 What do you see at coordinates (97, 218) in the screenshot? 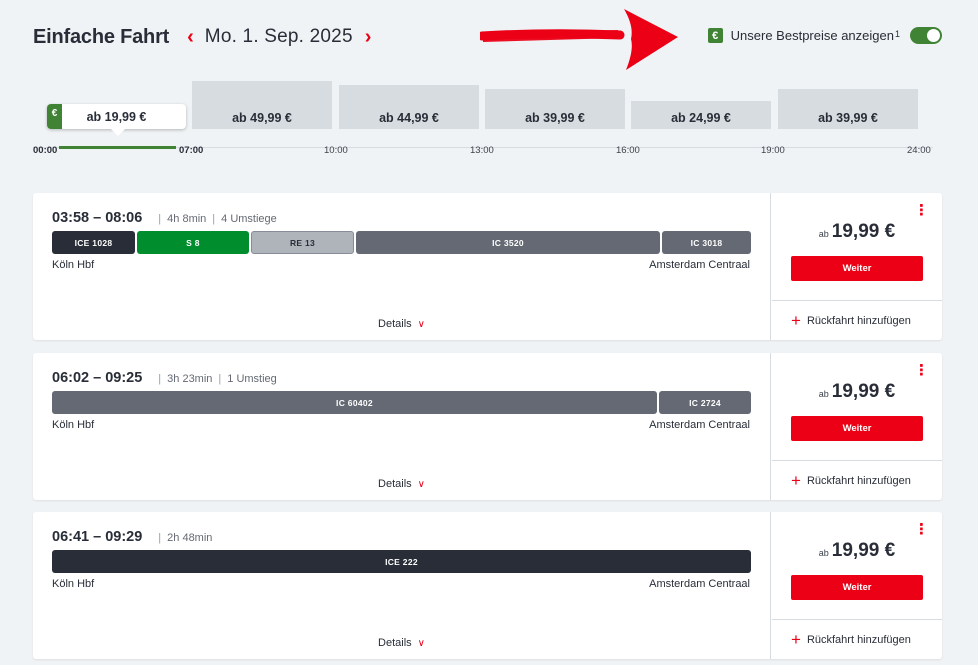
I see `departure-arrival-time: 03:58 – 08:06` at bounding box center [97, 218].